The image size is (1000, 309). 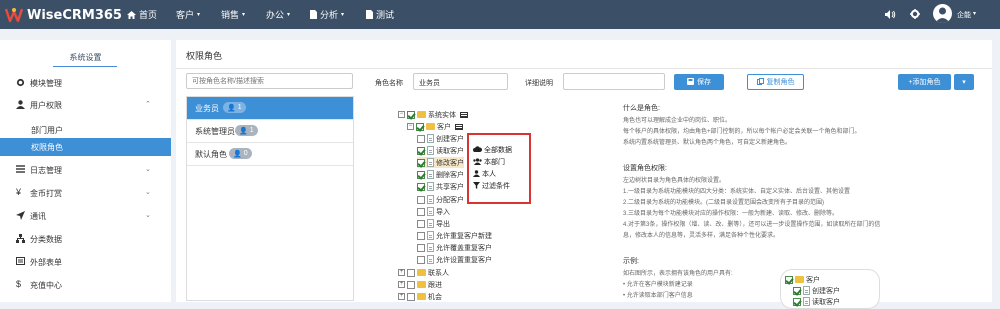 I want to click on save-button: 保存, so click(x=699, y=82).